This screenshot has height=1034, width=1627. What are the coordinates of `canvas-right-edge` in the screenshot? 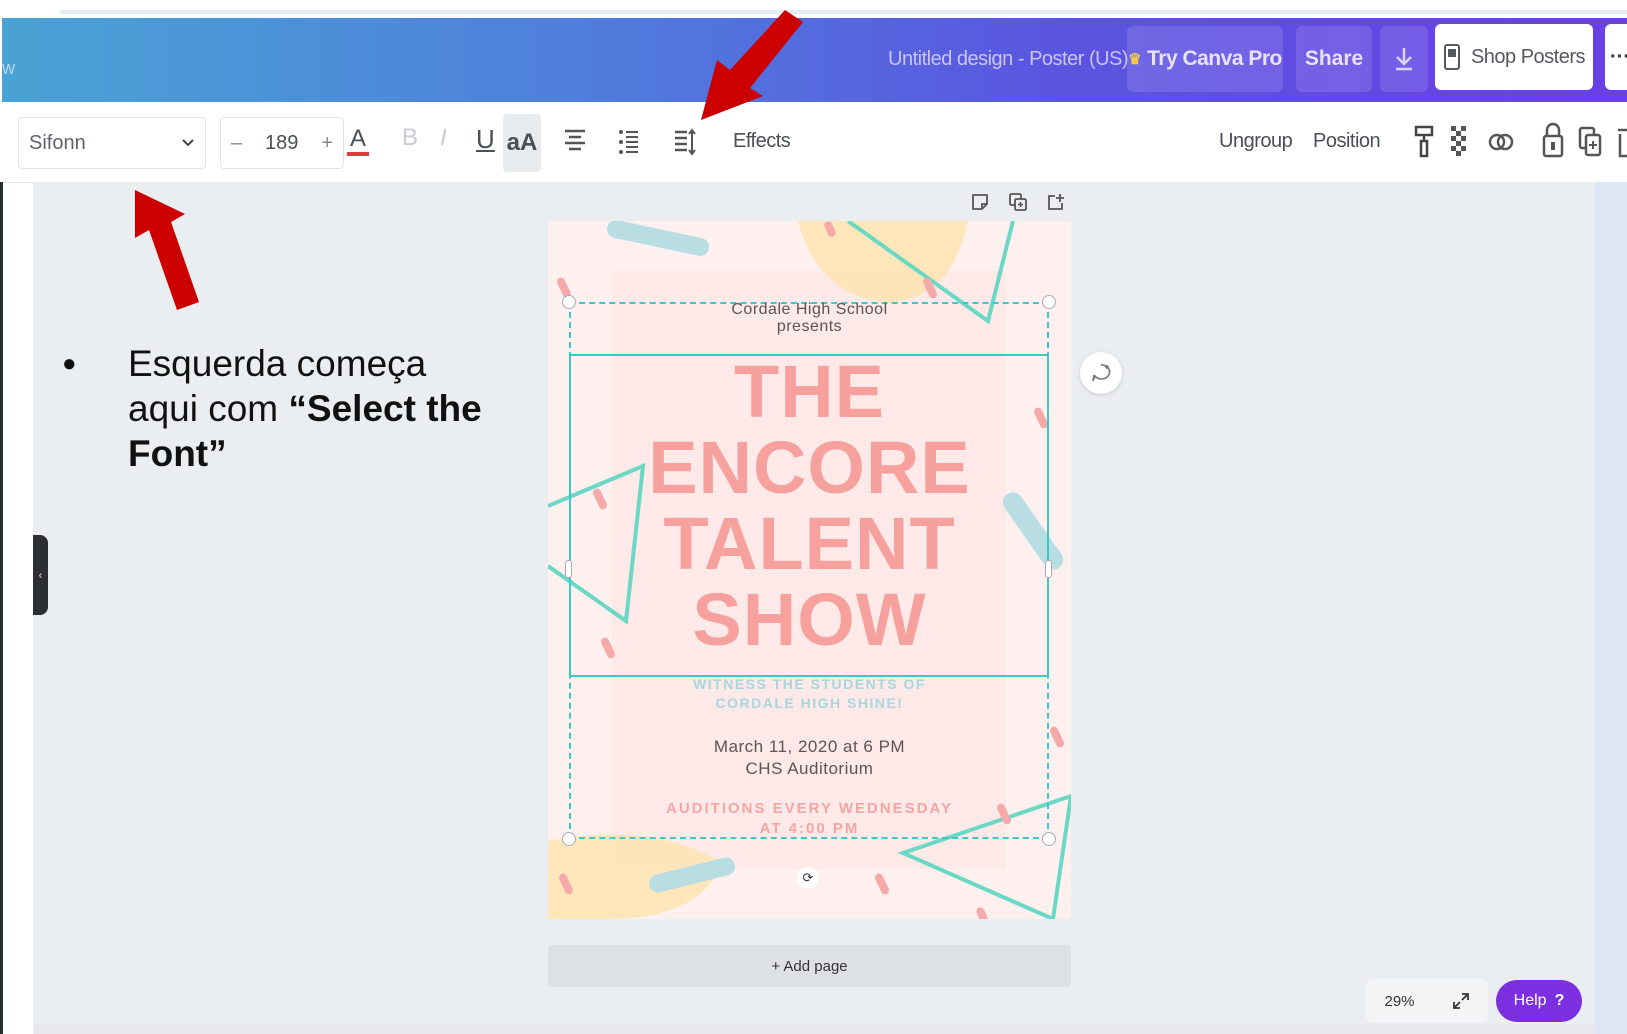 It's located at (1611, 608).